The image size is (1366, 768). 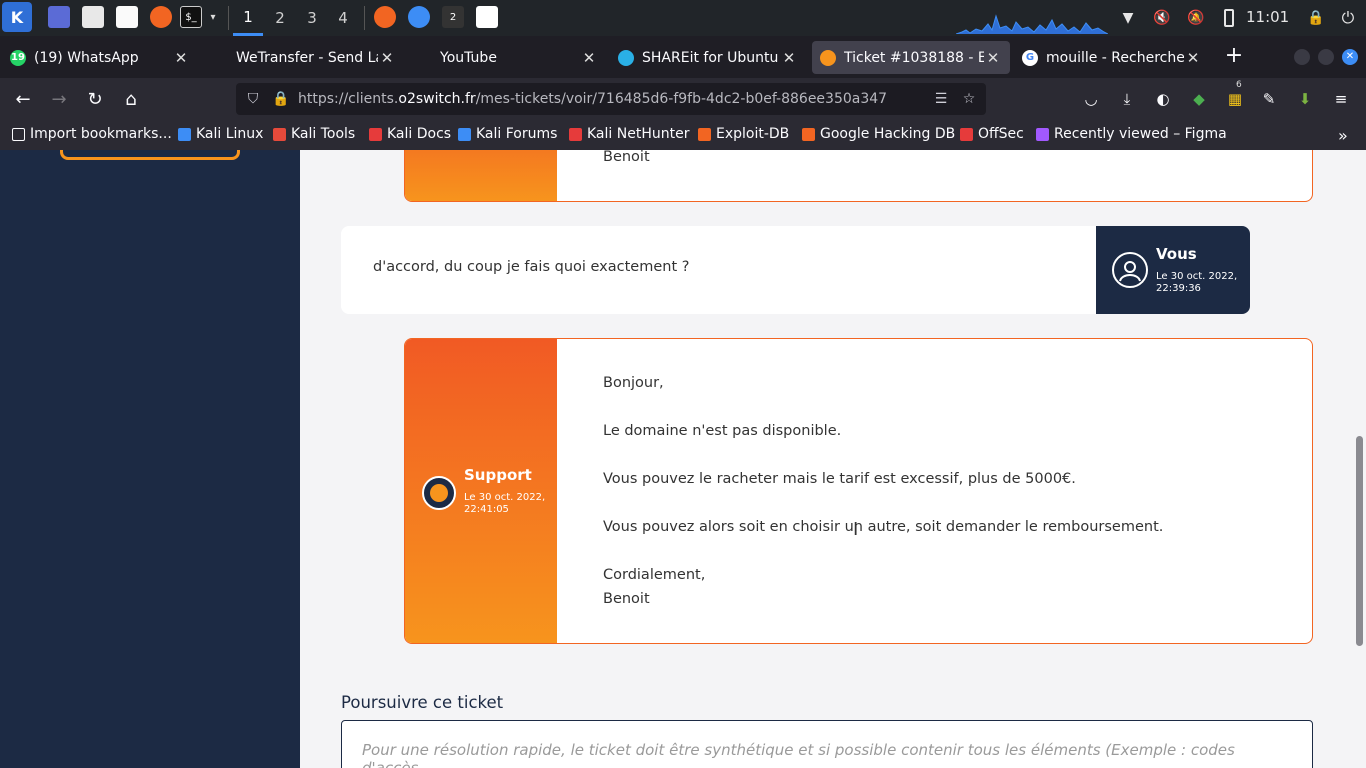 I want to click on clock: 11:01, so click(x=1267, y=17).